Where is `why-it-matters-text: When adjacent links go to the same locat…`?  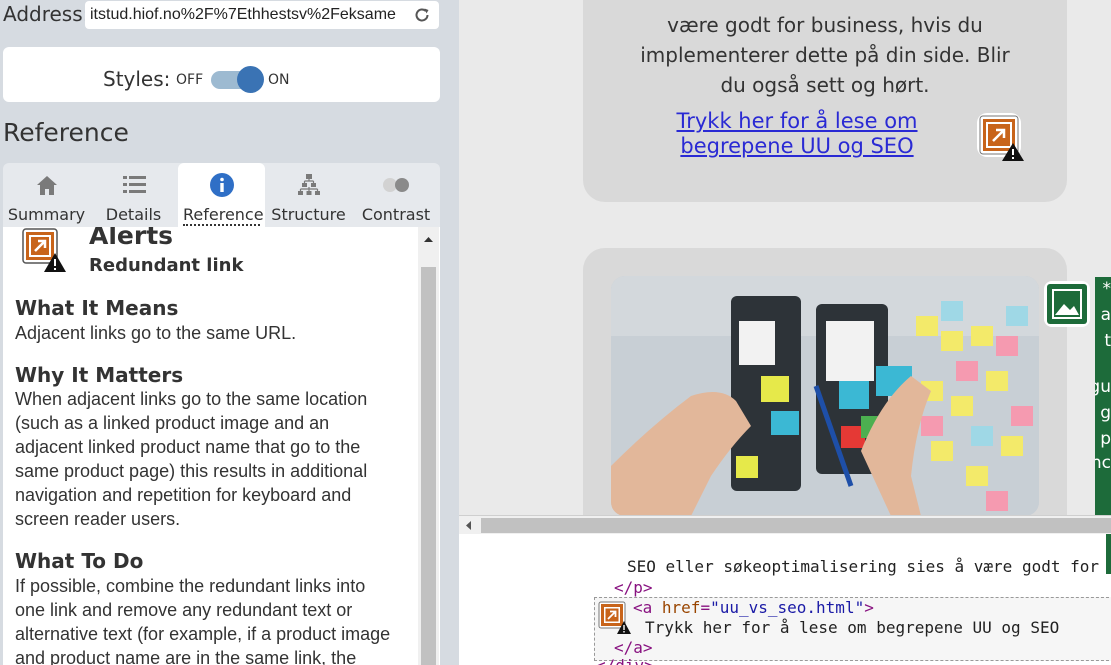 why-it-matters-text: When adjacent links go to the same locat… is located at coordinates (215, 459).